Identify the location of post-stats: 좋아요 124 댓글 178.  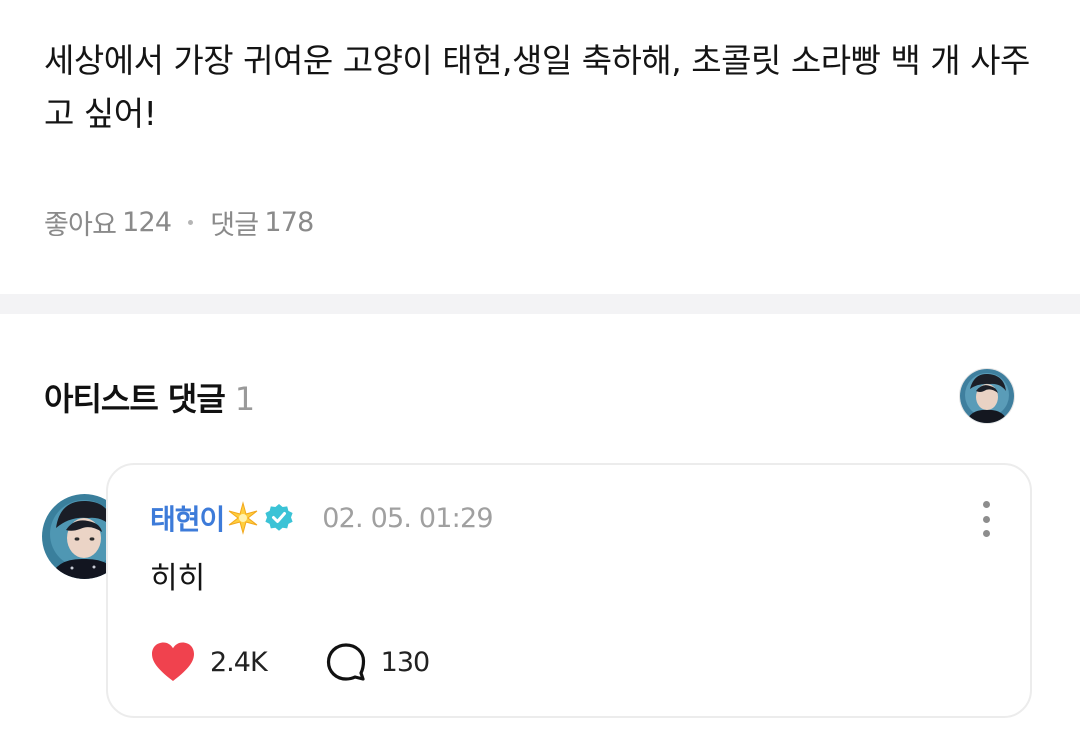
(179, 222).